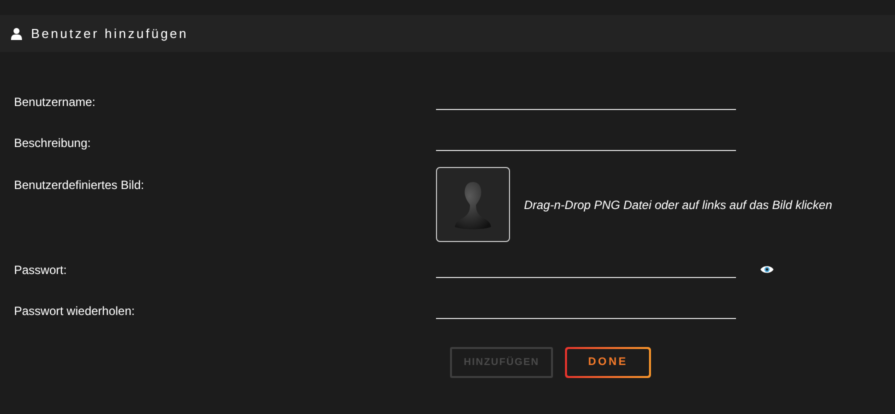  Describe the element at coordinates (54, 102) in the screenshot. I see `field-label: Benutzername:` at that location.